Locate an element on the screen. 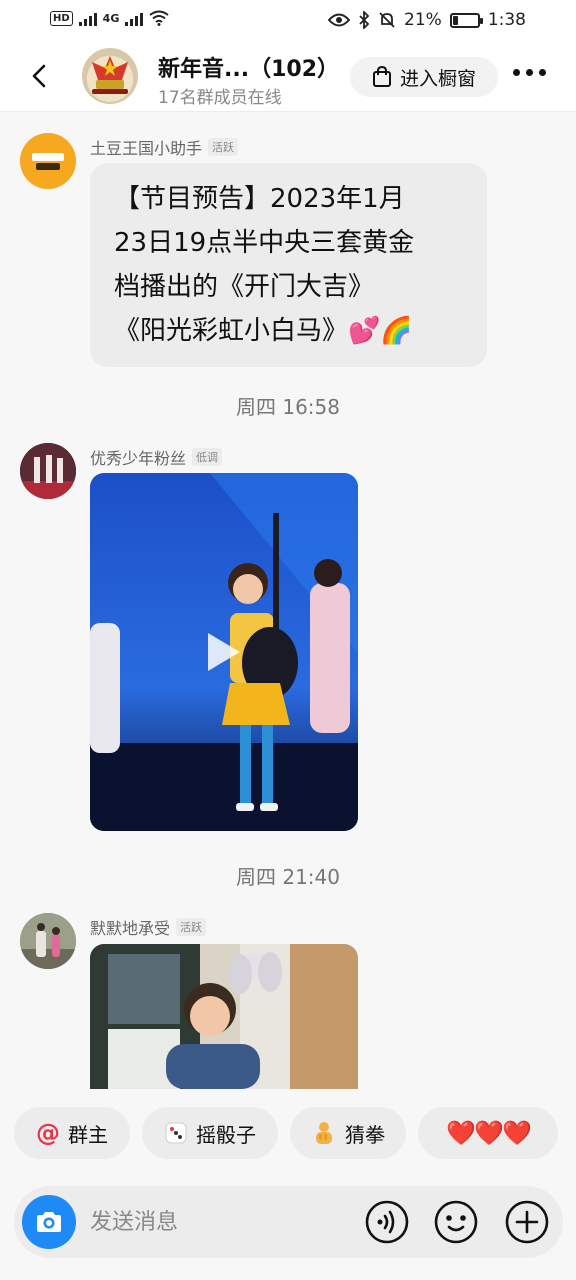 The height and width of the screenshot is (1280, 576). group-avatar is located at coordinates (110, 76).